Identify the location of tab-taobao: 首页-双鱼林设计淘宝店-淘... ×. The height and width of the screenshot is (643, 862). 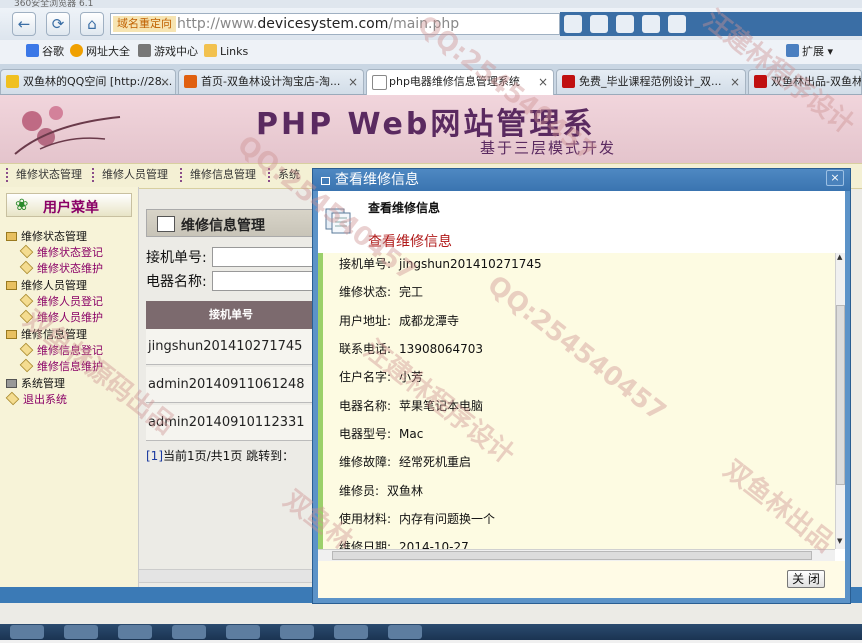
(271, 81).